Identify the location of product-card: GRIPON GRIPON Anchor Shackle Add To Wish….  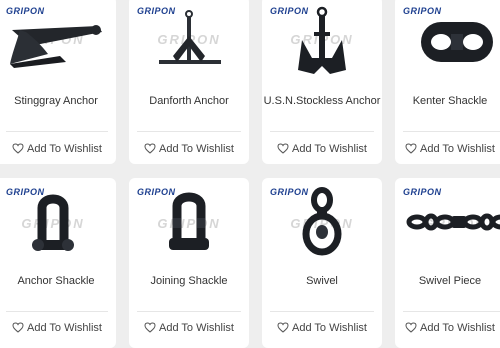
(58, 263).